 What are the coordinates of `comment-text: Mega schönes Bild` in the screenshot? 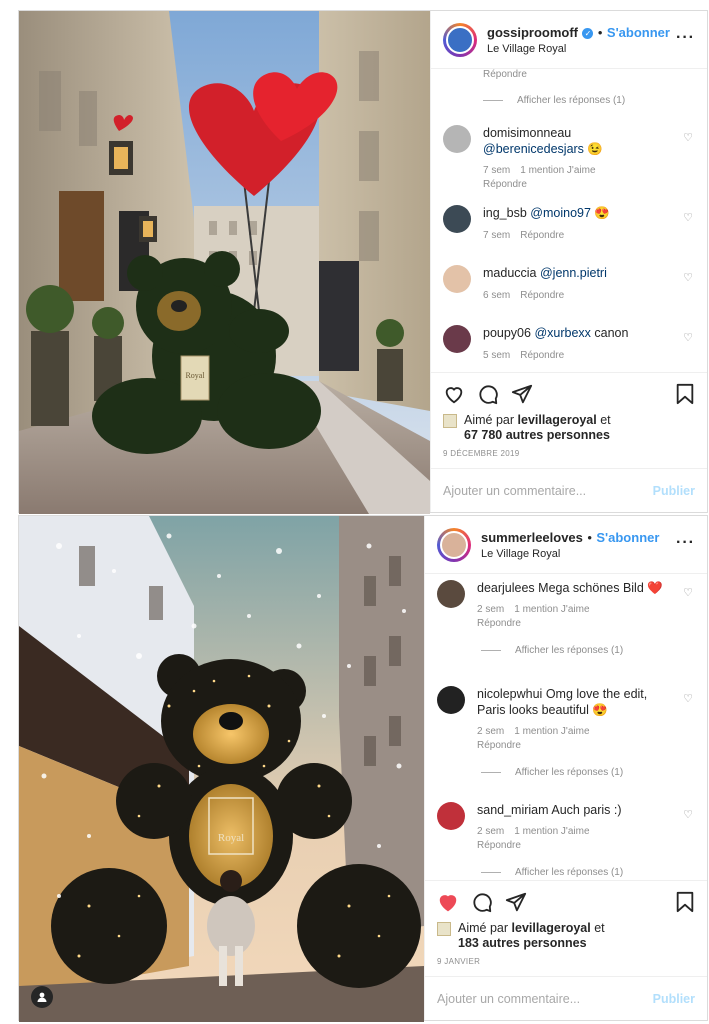 It's located at (591, 588).